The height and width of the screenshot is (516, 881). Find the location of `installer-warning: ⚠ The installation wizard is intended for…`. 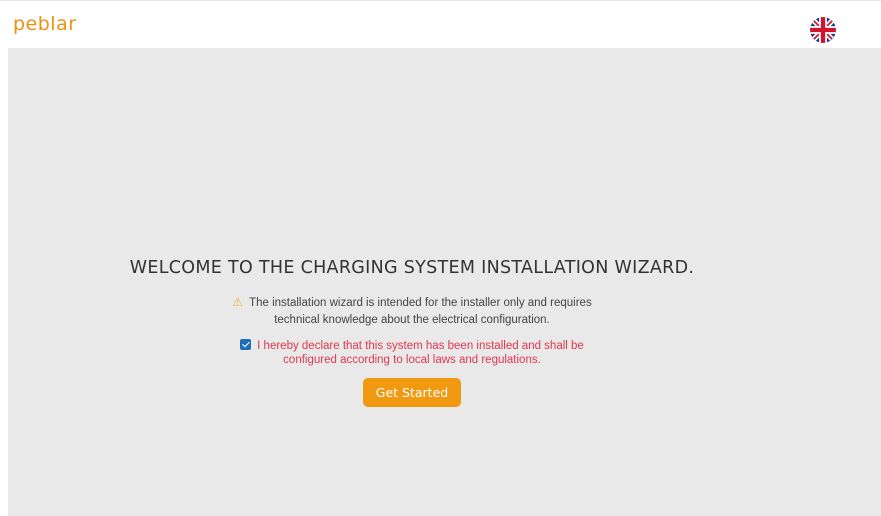

installer-warning: ⚠ The installation wizard is intended for… is located at coordinates (412, 311).